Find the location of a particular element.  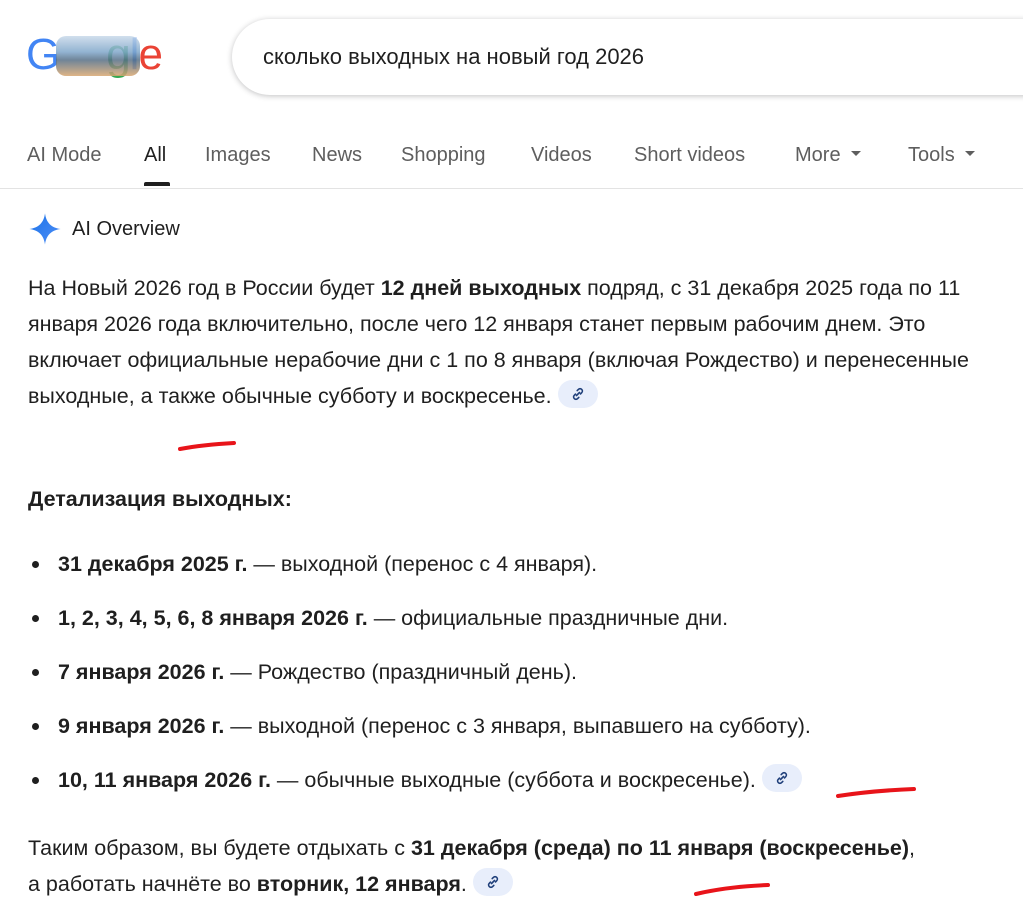

sparkle-icon is located at coordinates (45, 229).